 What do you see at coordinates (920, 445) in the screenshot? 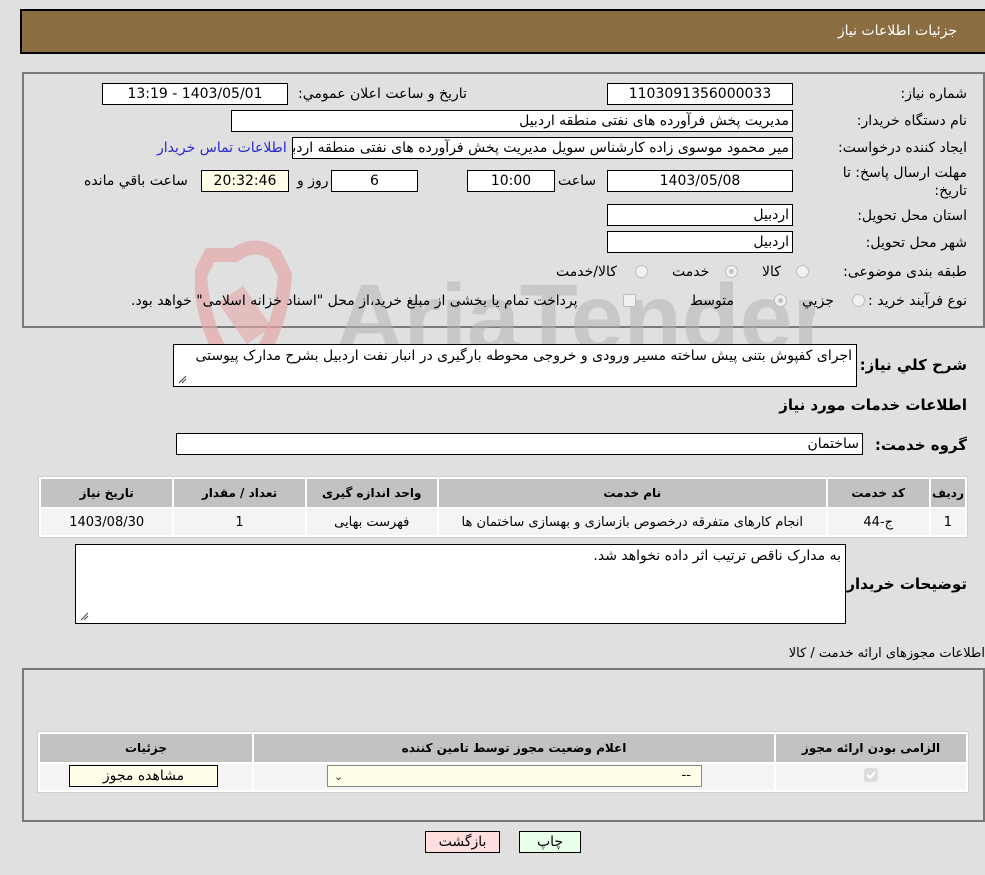
I see `service-group-label: گروه خدمت:` at bounding box center [920, 445].